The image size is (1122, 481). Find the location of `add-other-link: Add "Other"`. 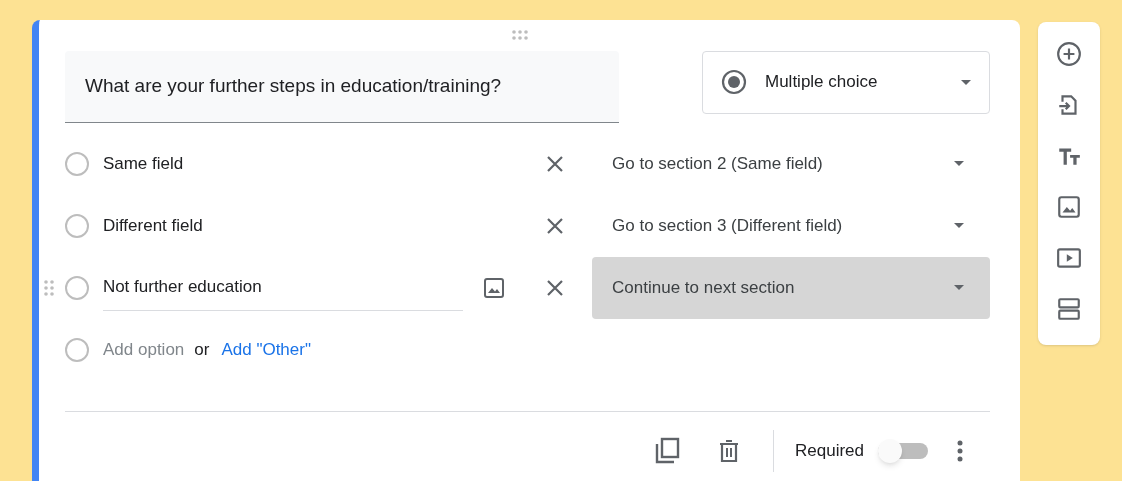

add-other-link: Add "Other" is located at coordinates (266, 349).